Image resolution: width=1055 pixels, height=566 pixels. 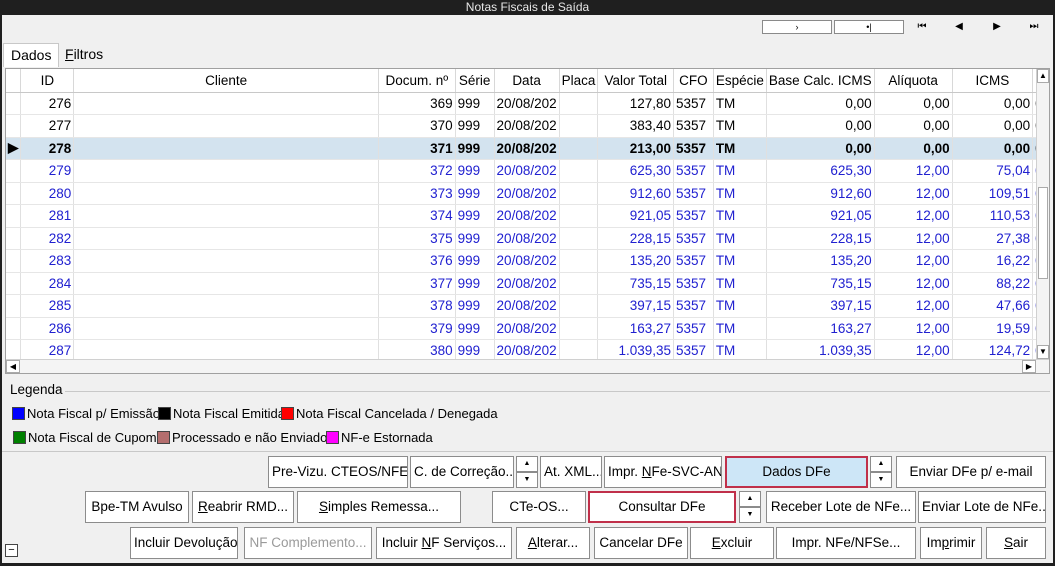 What do you see at coordinates (527, 81) in the screenshot?
I see `column-header-data: Data` at bounding box center [527, 81].